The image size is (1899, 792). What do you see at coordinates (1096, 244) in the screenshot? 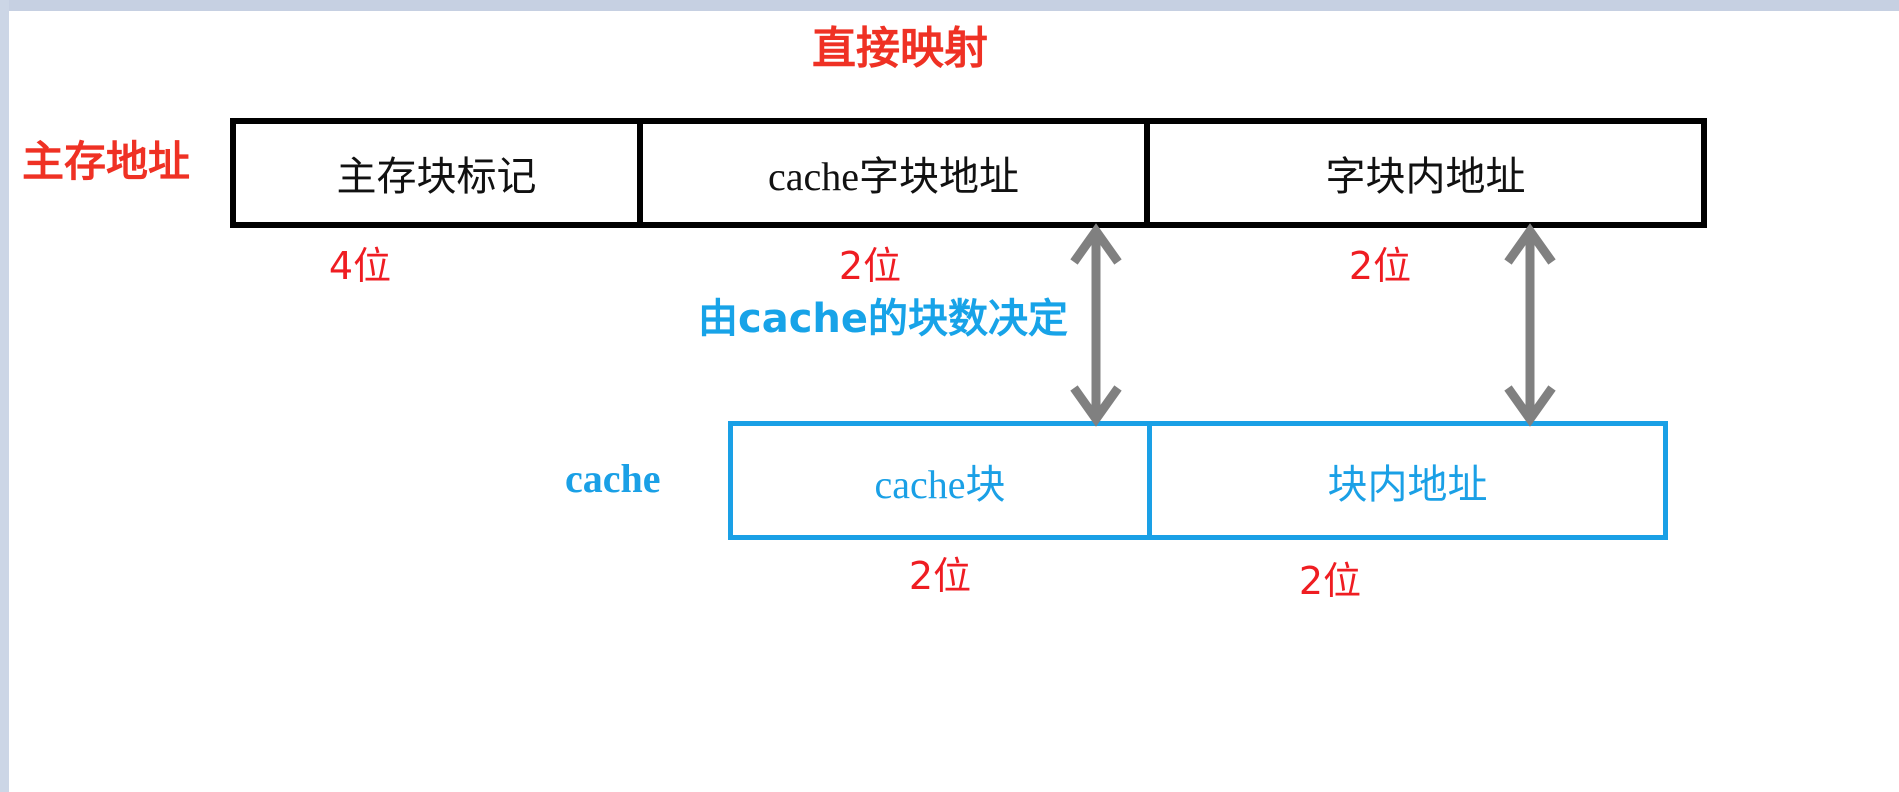
I see `left-arrow-head-up` at bounding box center [1096, 244].